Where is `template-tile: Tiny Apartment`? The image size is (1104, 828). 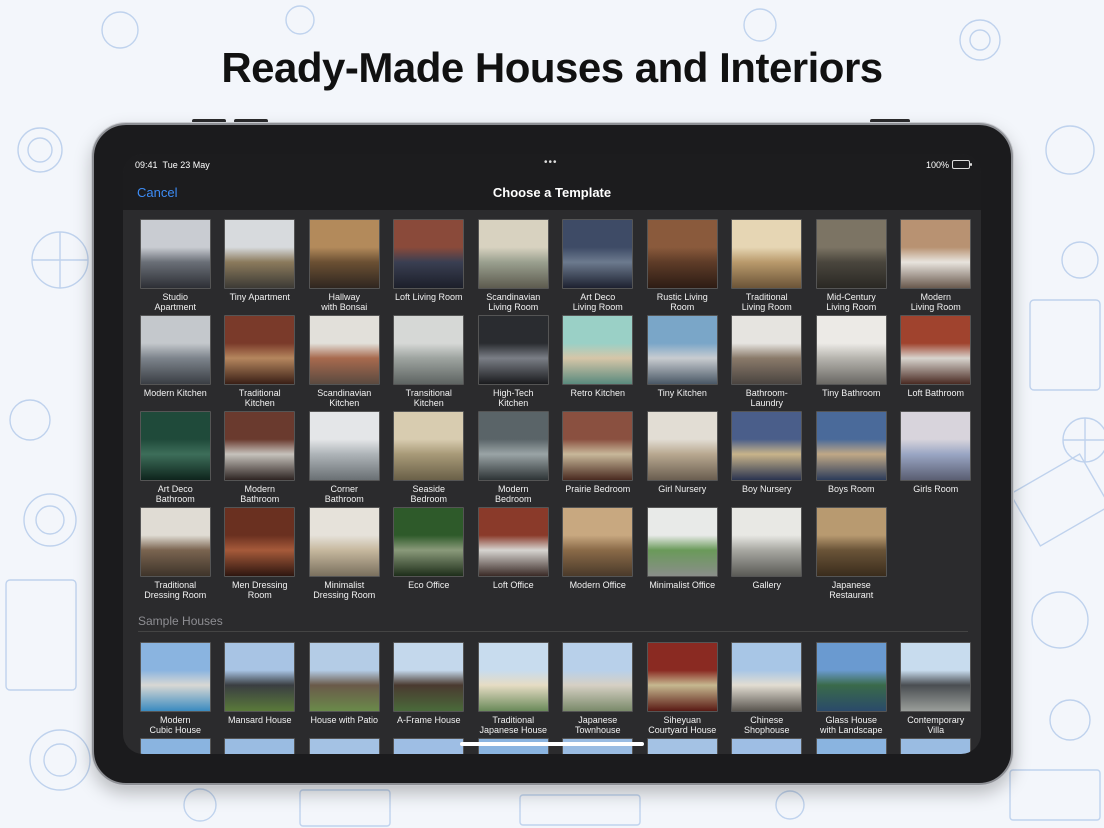
template-tile: Tiny Apartment is located at coordinates (260, 267).